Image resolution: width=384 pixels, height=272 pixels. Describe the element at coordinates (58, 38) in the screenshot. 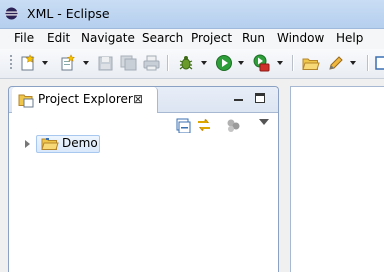

I see `menu-edit: Edit` at that location.